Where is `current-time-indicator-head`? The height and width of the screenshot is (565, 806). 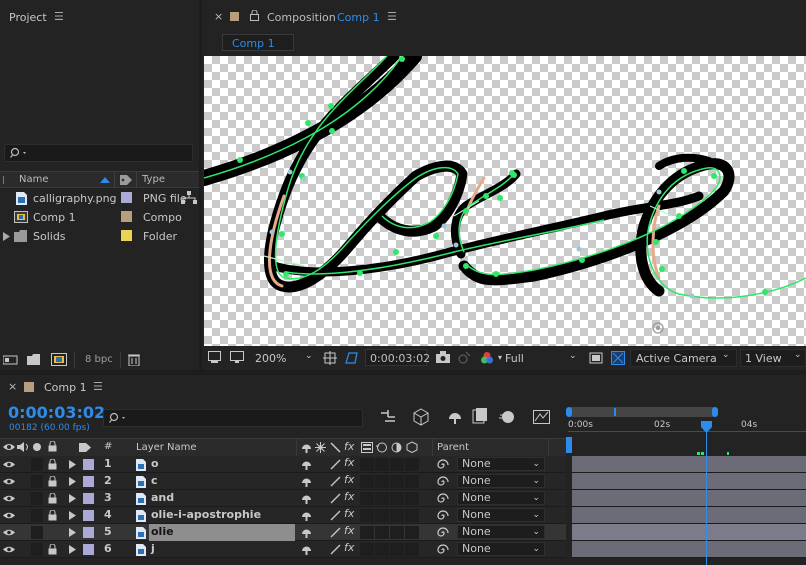
current-time-indicator-head is located at coordinates (706, 427).